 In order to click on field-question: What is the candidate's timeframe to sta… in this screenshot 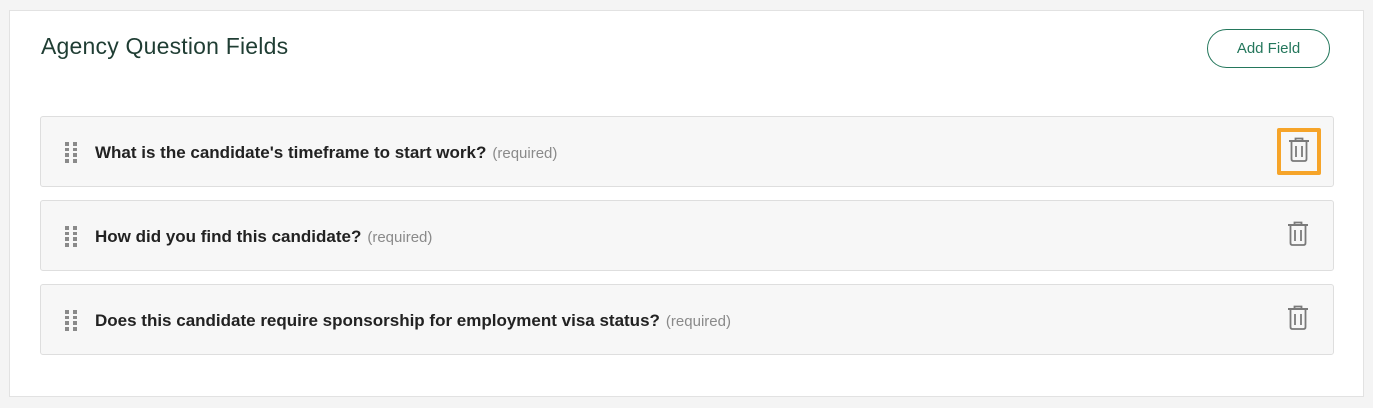, I will do `click(326, 153)`.